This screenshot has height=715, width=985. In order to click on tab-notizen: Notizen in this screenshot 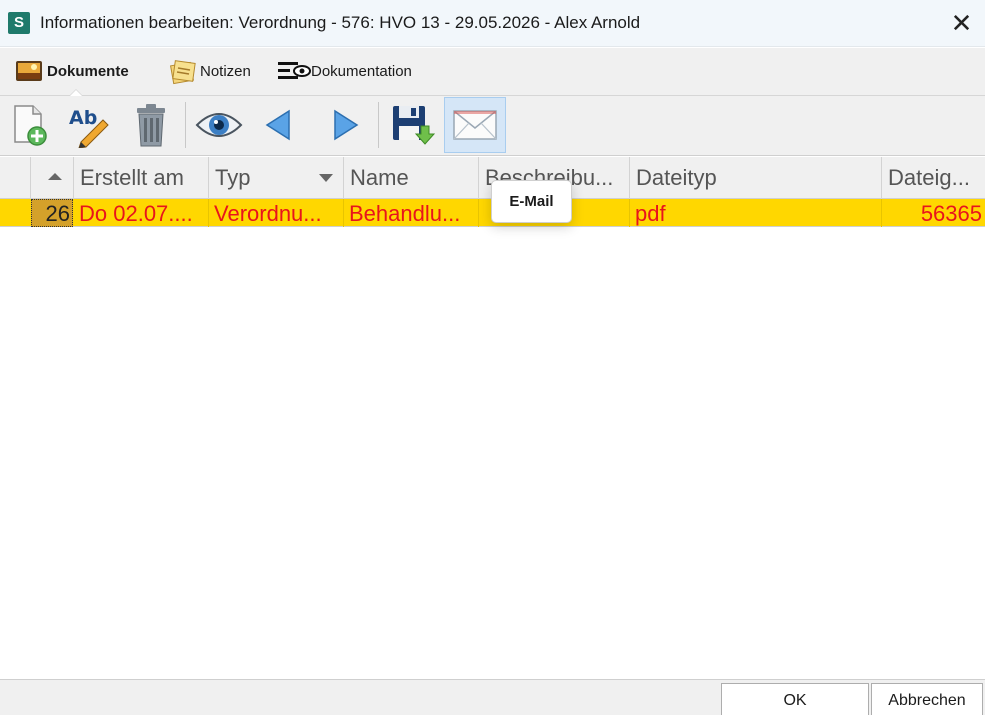, I will do `click(209, 71)`.